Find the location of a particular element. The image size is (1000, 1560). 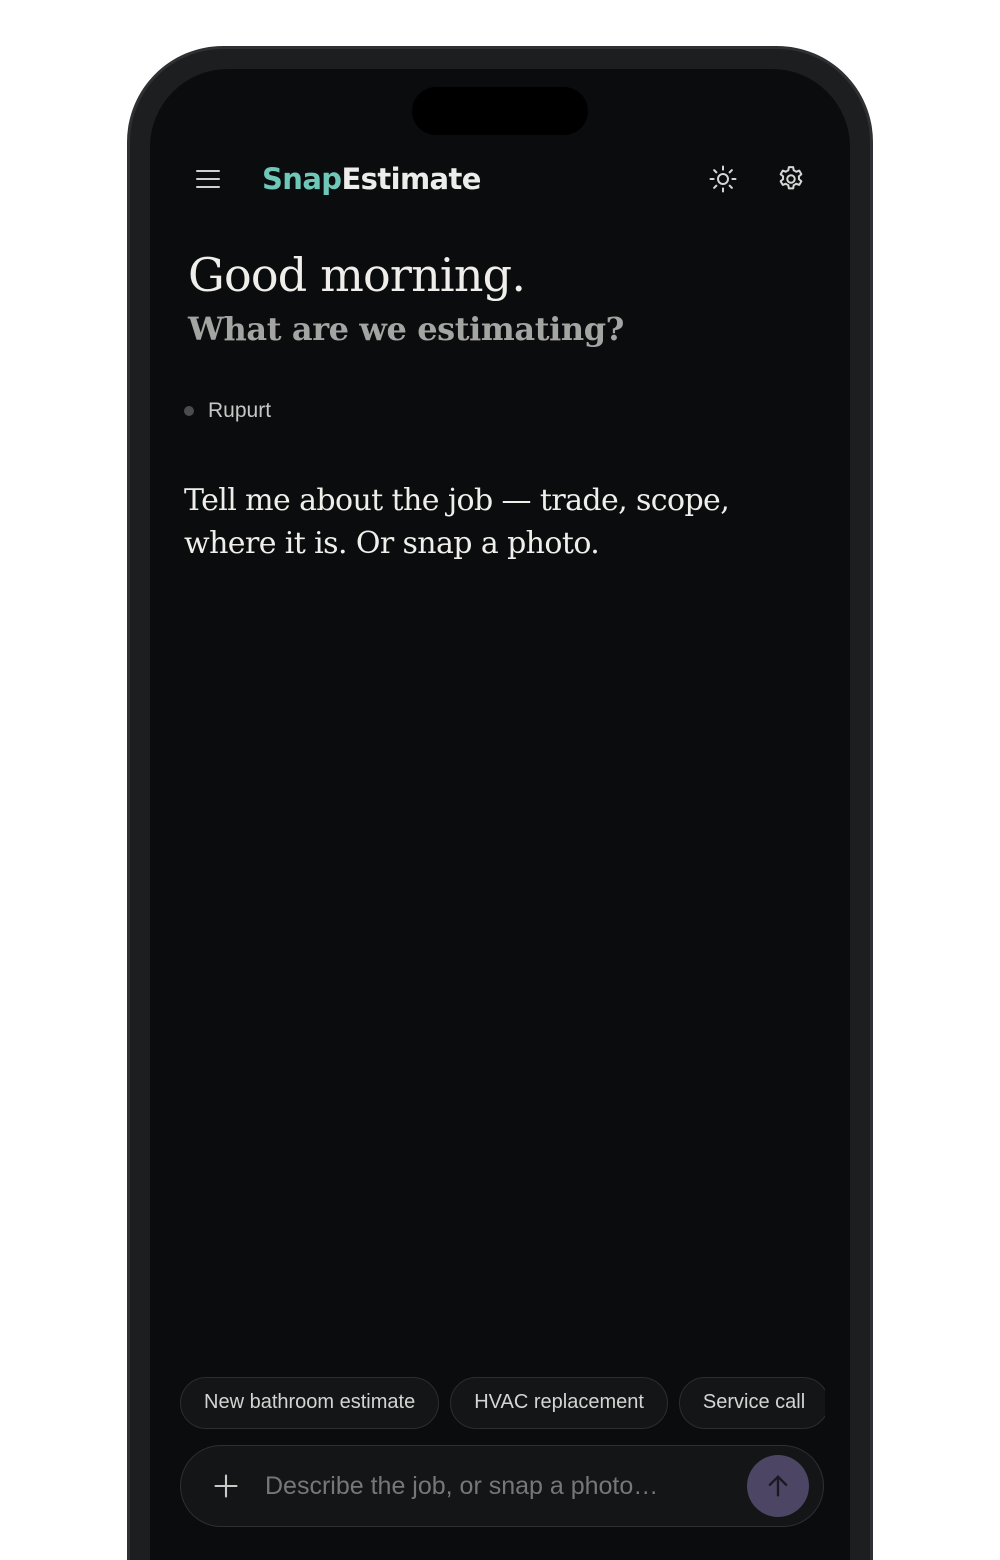

arrow-up-icon is located at coordinates (778, 1486).